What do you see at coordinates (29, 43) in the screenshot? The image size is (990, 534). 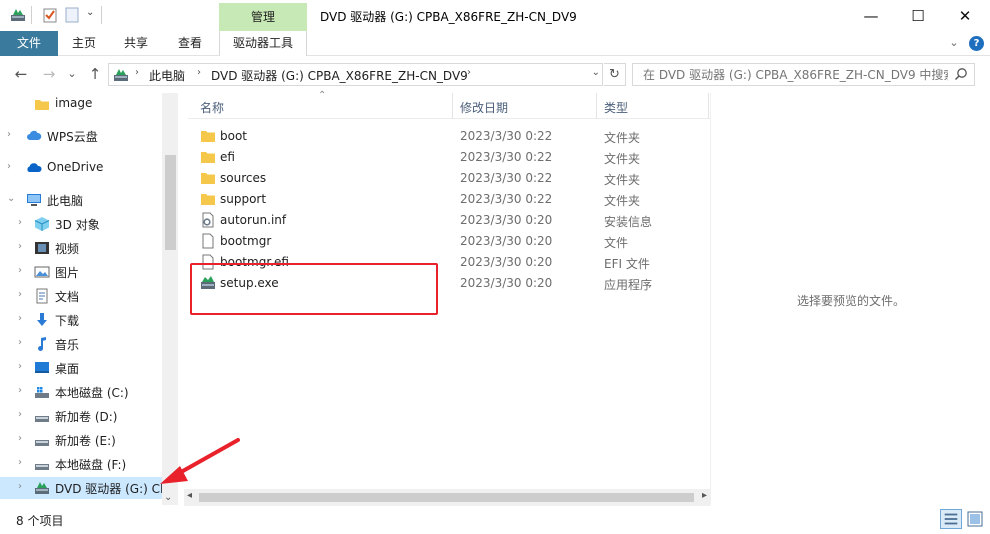 I see `tab-file: 文件` at bounding box center [29, 43].